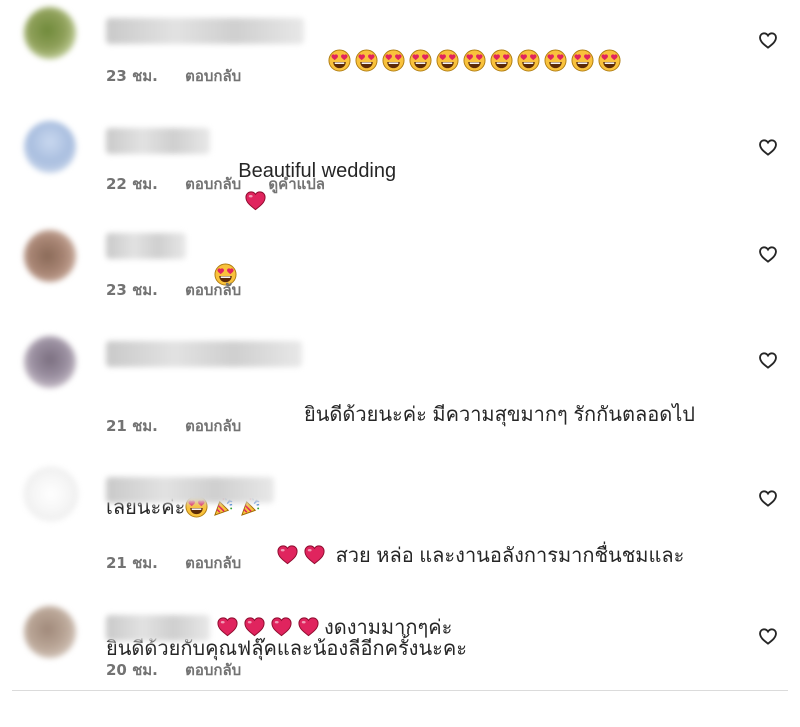  What do you see at coordinates (132, 670) in the screenshot?
I see `comment-time: 20 ชม.` at bounding box center [132, 670].